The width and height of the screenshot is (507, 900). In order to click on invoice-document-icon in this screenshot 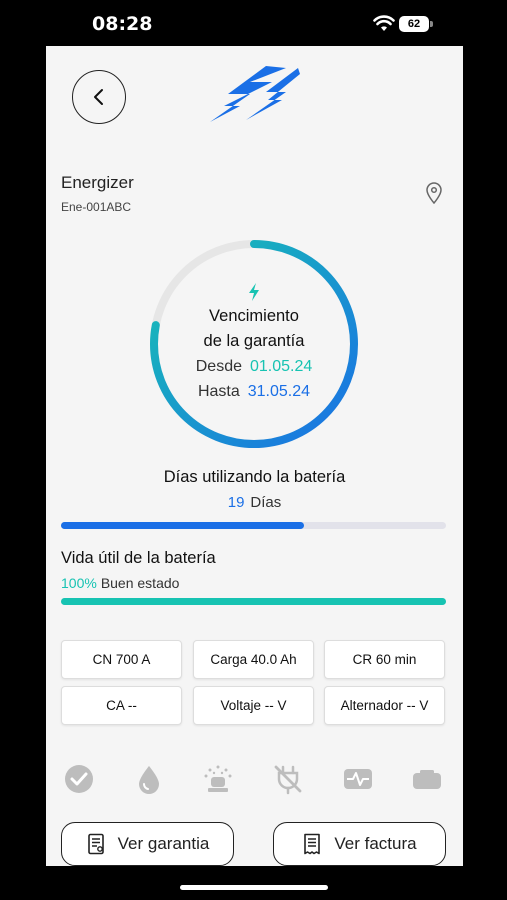, I will do `click(312, 844)`.